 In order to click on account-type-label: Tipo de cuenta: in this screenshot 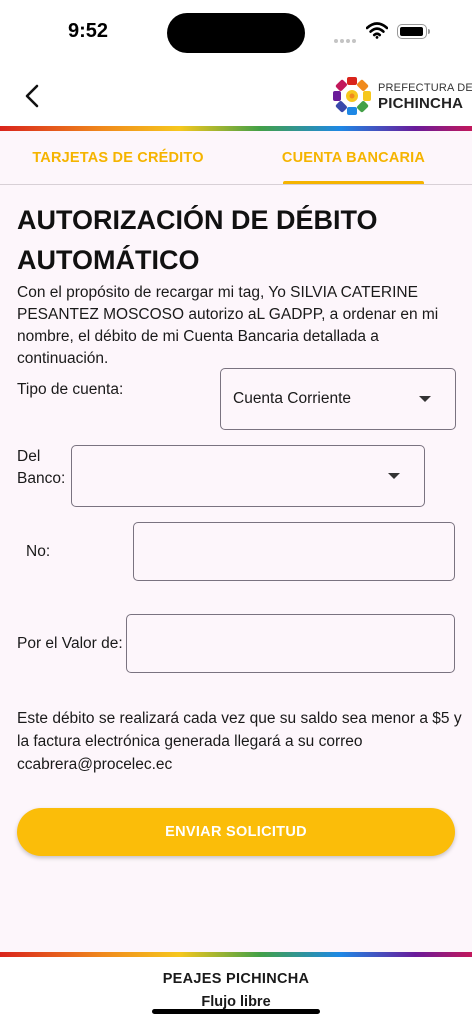, I will do `click(70, 389)`.